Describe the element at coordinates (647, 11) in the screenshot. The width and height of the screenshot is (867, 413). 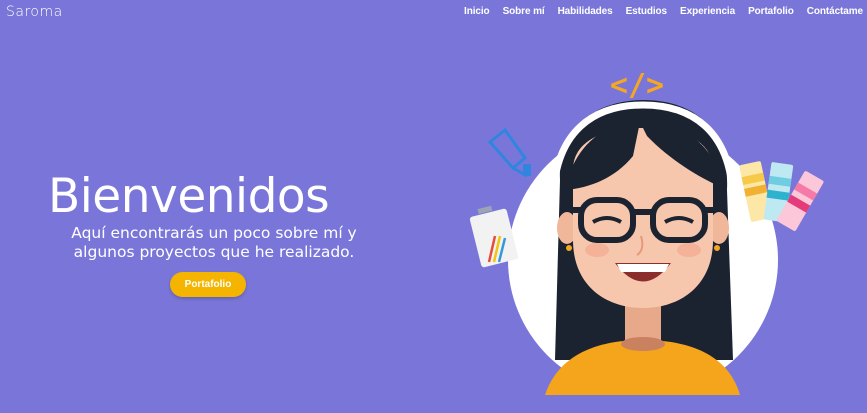
I see `nav-item-estudios: Estudios` at that location.